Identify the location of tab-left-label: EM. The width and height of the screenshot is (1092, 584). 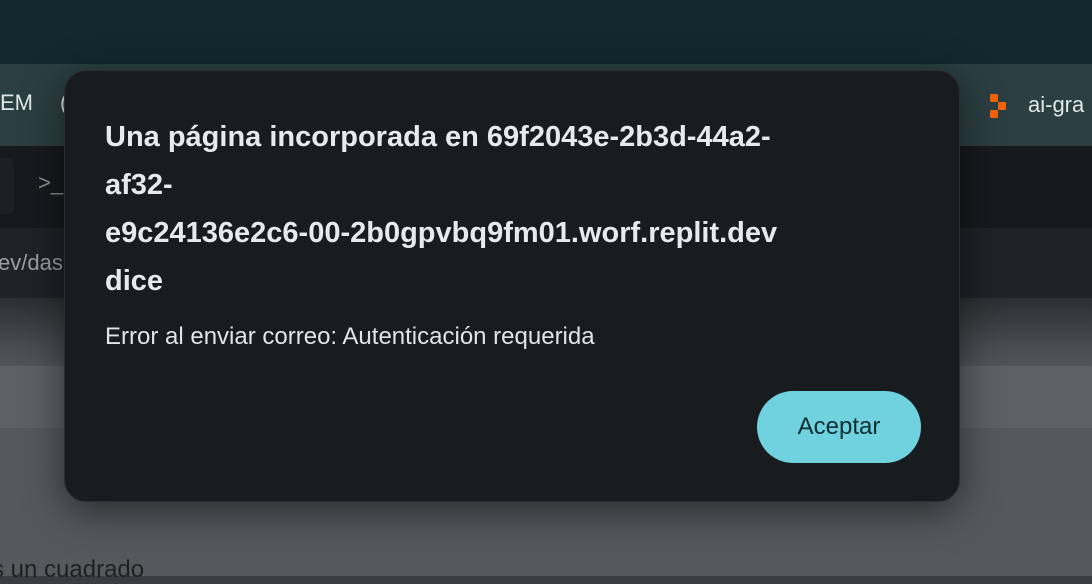
(16, 103).